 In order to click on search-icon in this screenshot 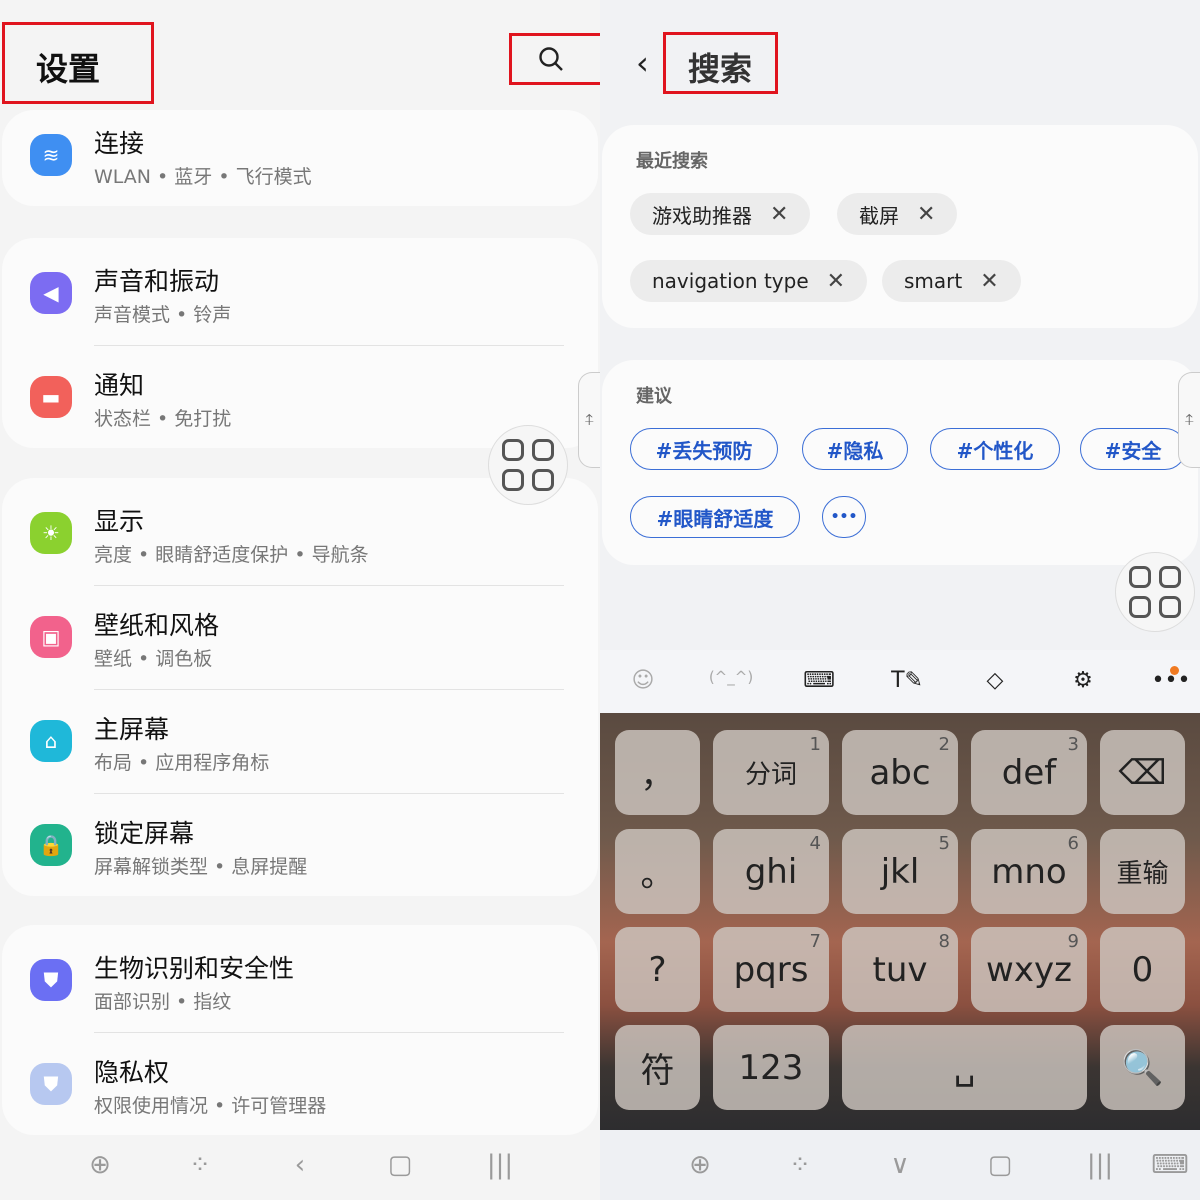, I will do `click(550, 58)`.